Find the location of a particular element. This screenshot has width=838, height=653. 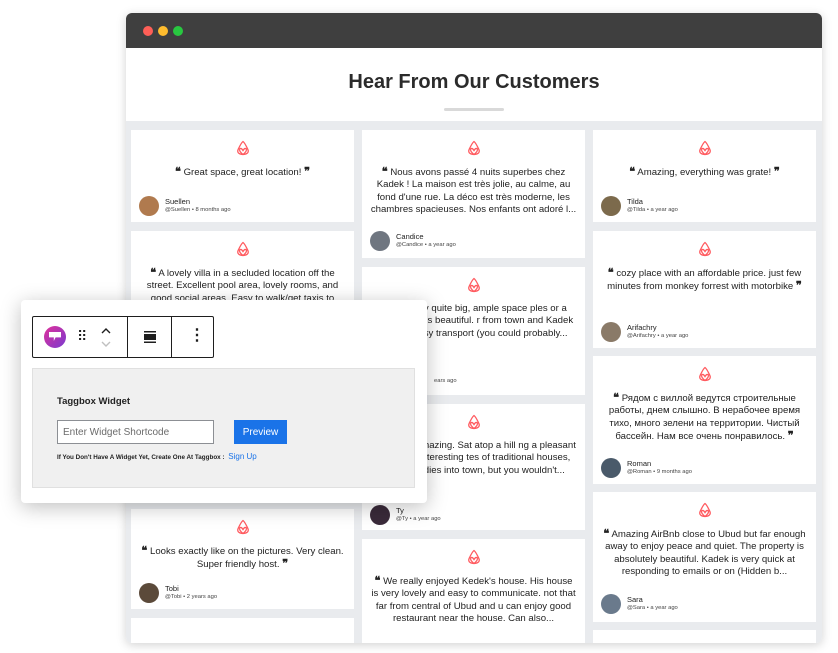

more-options-icon: ⋮ is located at coordinates (197, 336).